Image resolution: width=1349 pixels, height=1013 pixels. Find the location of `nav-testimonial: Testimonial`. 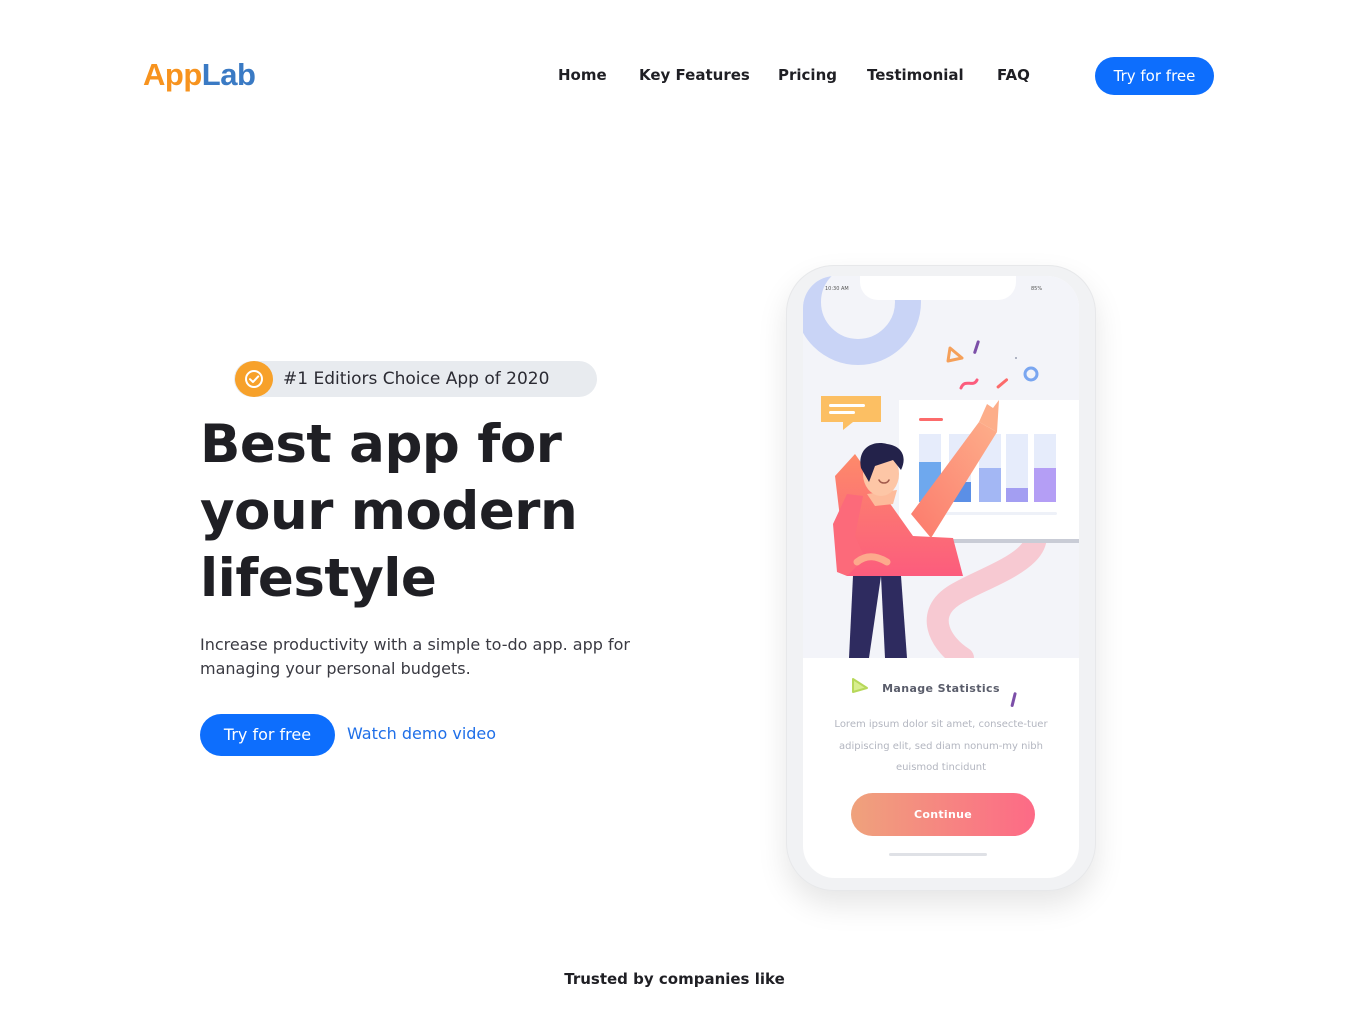

nav-testimonial: Testimonial is located at coordinates (915, 75).